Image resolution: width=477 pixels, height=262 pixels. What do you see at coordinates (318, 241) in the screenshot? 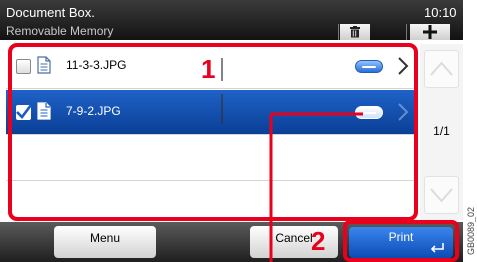
I see `callout-number-2: 2` at bounding box center [318, 241].